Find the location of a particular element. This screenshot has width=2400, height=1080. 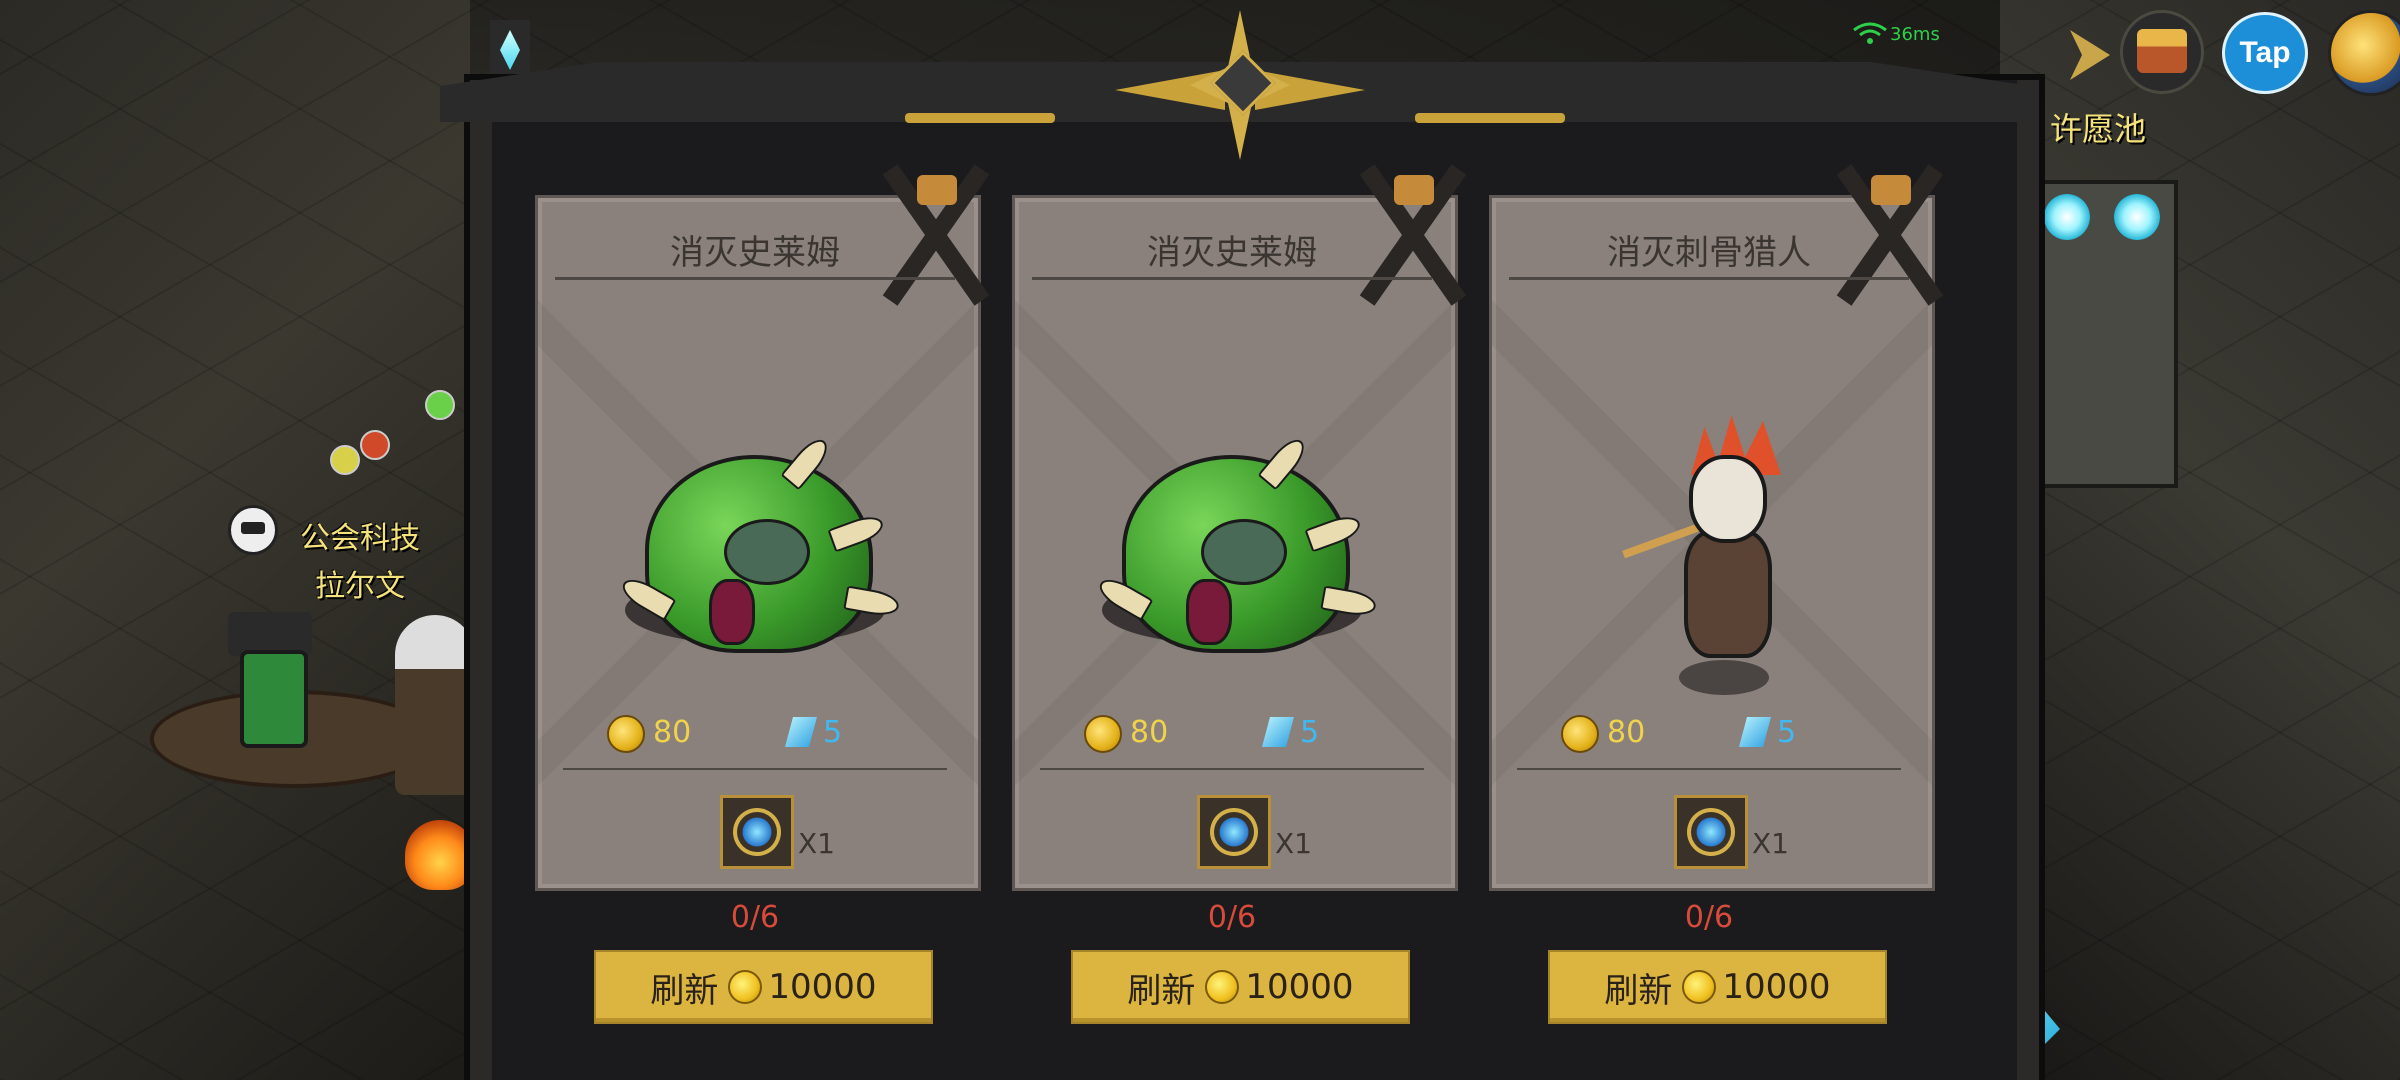

tap-button: Tap is located at coordinates (2265, 53).